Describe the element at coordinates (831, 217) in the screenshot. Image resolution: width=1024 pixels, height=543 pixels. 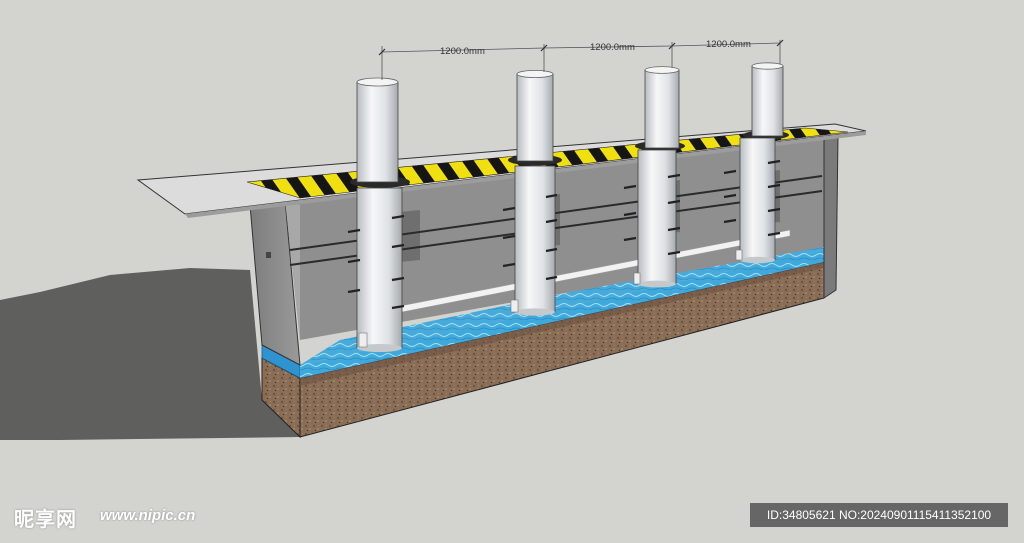
I see `right-wall` at that location.